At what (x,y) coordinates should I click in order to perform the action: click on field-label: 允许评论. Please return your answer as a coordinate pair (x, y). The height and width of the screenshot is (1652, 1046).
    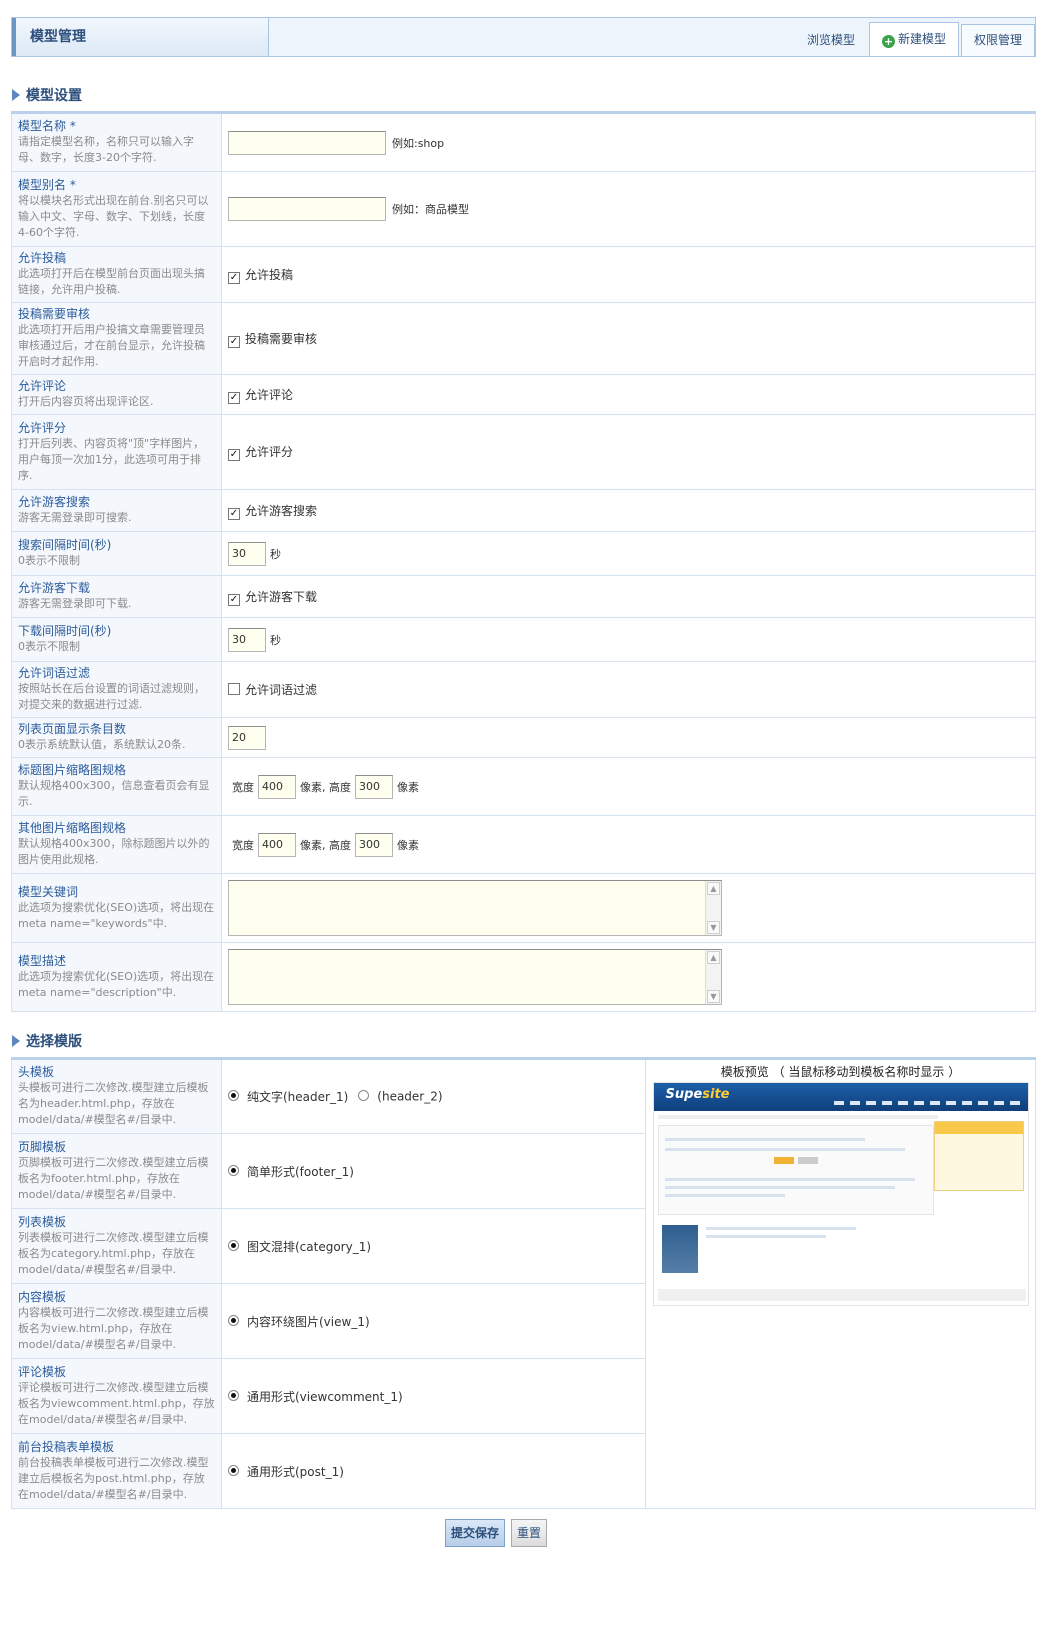
    Looking at the image, I should click on (42, 386).